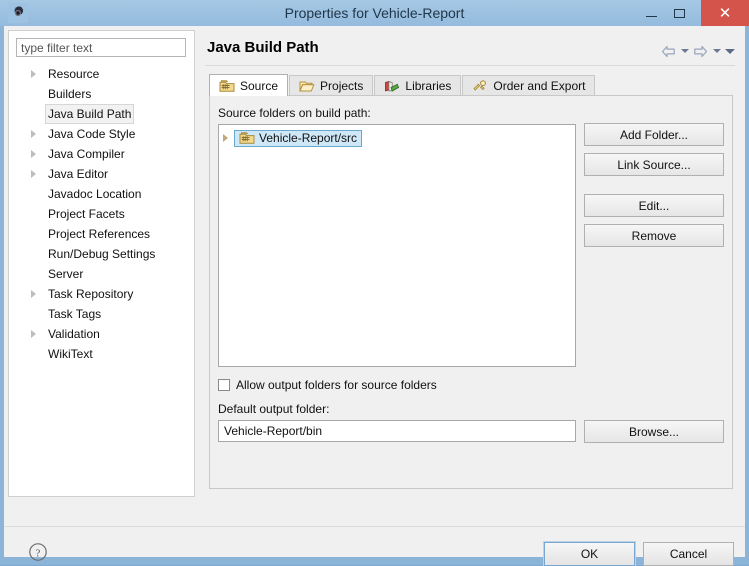 The image size is (749, 566). What do you see at coordinates (374, 526) in the screenshot?
I see `footer-divider` at bounding box center [374, 526].